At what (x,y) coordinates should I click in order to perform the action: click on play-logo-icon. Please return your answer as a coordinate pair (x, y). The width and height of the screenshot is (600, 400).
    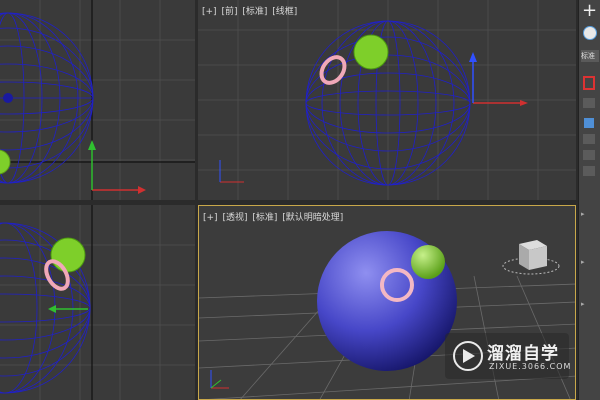
    Looking at the image, I should click on (468, 356).